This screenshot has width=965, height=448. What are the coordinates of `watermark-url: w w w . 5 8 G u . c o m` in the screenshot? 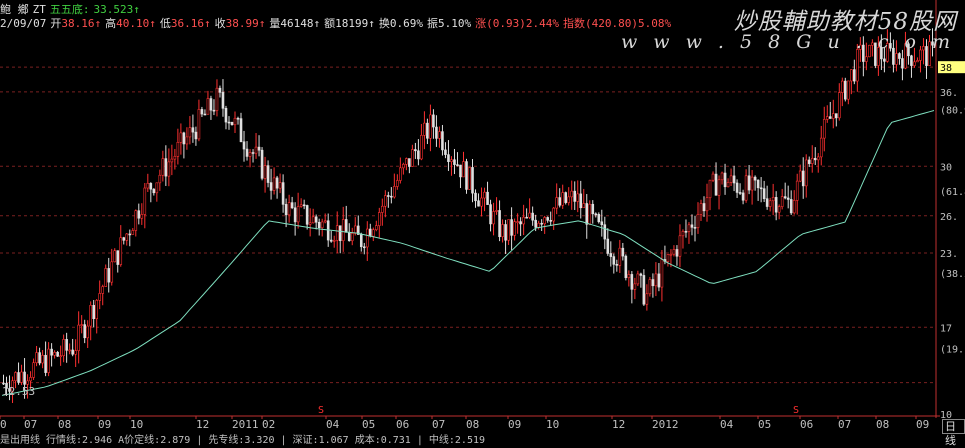 It's located at (788, 42).